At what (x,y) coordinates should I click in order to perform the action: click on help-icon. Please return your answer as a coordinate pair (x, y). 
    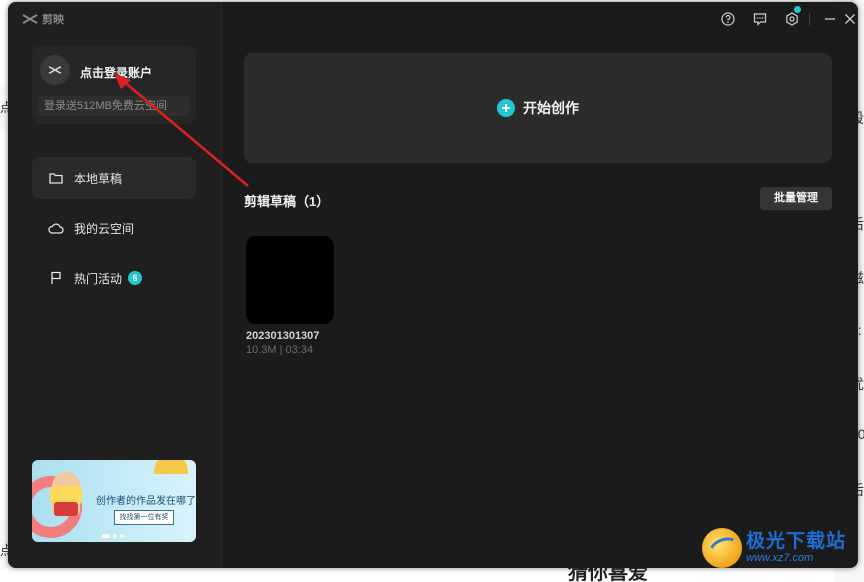
    Looking at the image, I should click on (728, 19).